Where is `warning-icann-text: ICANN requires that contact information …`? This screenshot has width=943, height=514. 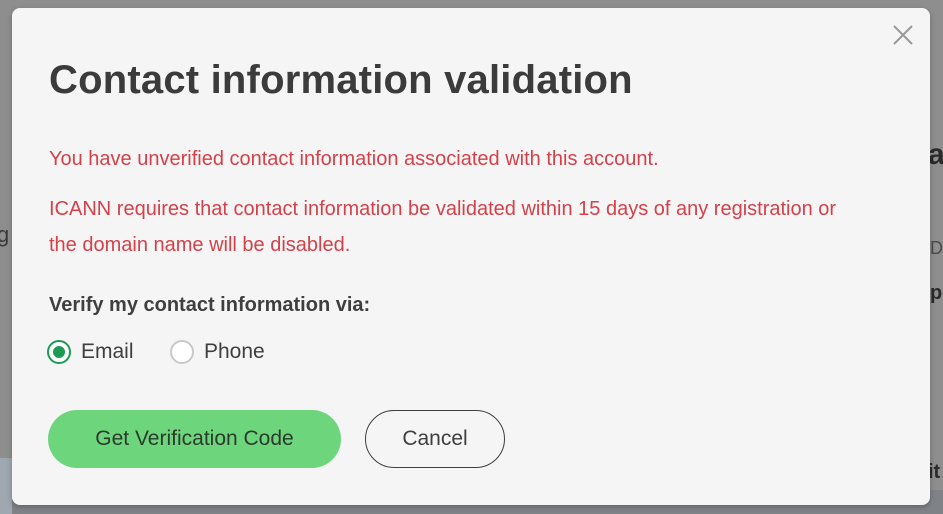
warning-icann-text: ICANN requires that contact information … is located at coordinates (443, 227).